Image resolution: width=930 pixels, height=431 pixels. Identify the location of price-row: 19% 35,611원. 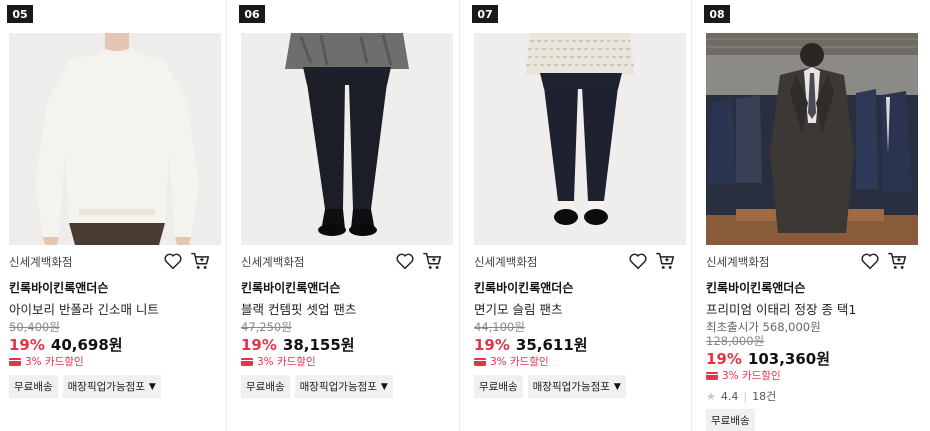
(531, 344).